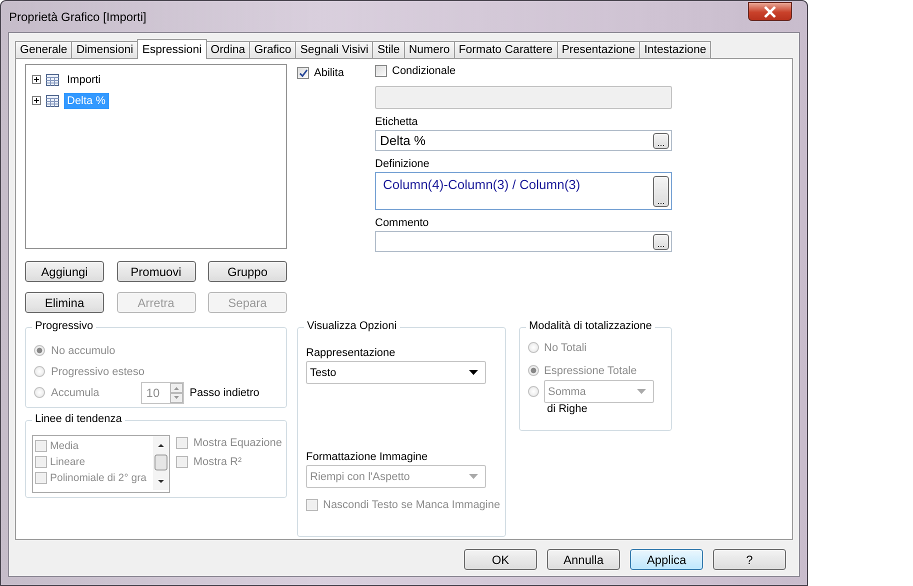 This screenshot has width=913, height=586. I want to click on dialog-button: Applica, so click(666, 559).